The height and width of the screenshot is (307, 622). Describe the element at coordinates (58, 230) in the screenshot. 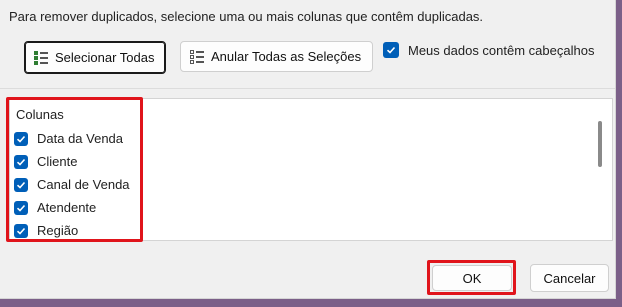

I see `column-item-label: Região` at that location.